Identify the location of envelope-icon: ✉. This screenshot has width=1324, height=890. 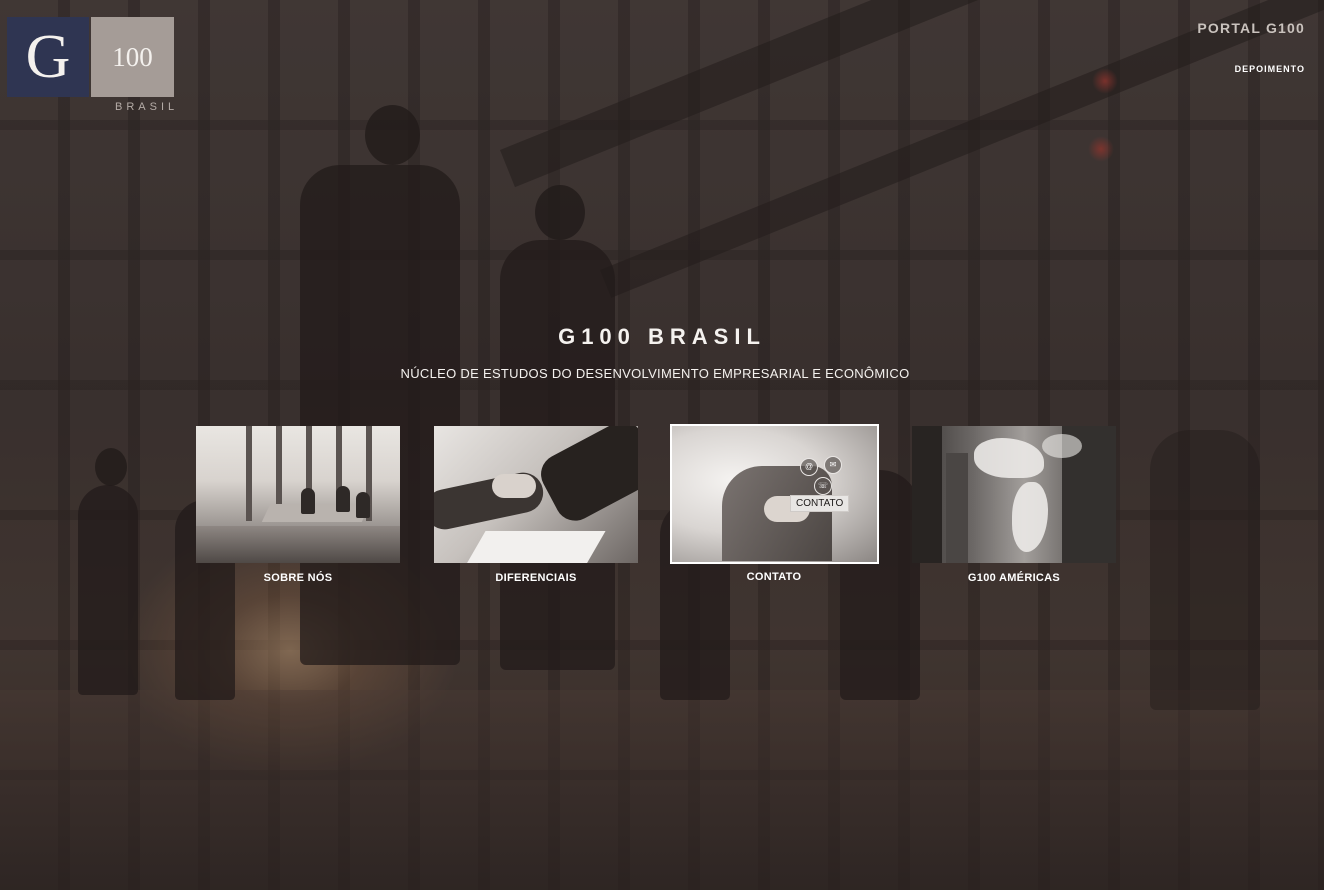
(833, 465).